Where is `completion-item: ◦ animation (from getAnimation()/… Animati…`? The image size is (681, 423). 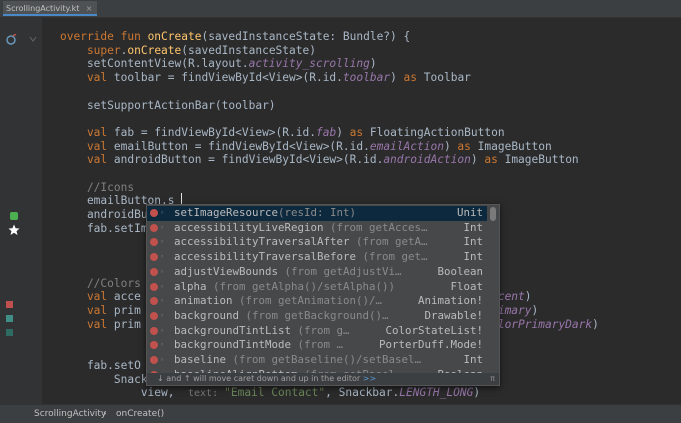
completion-item: ◦ animation (from getAnimation()/… Animati… is located at coordinates (317, 301).